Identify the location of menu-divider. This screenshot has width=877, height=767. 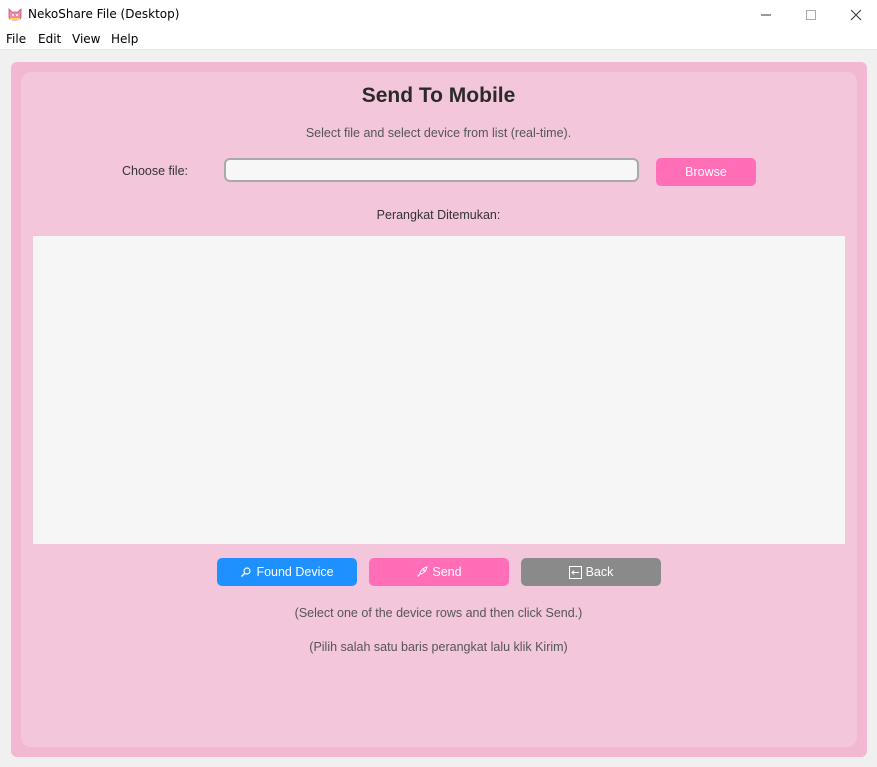
(438, 49).